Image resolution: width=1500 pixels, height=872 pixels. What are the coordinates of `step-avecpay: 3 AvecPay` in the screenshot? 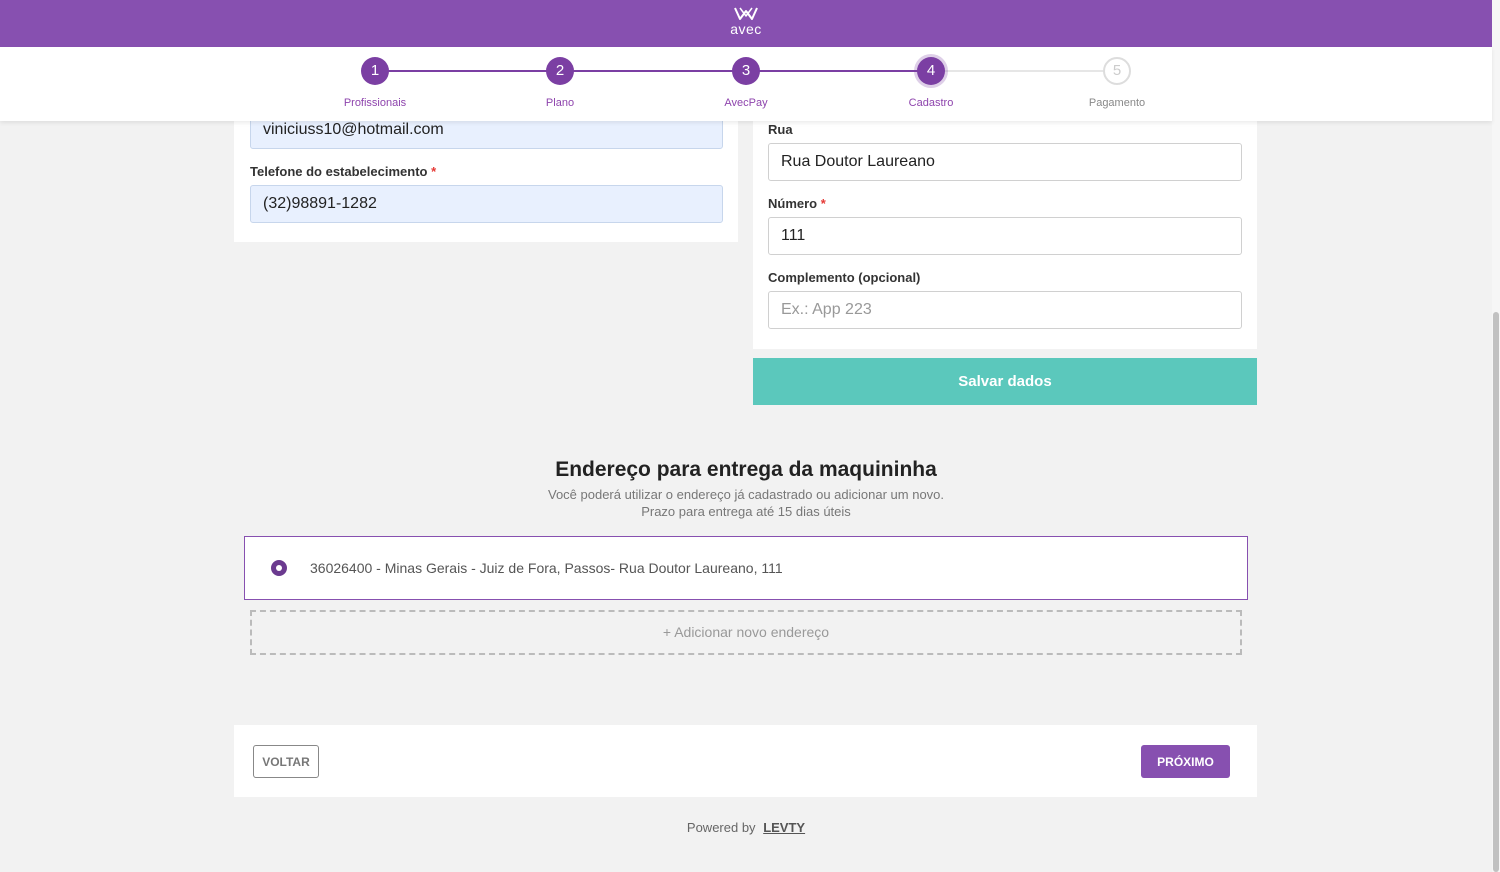 It's located at (746, 83).